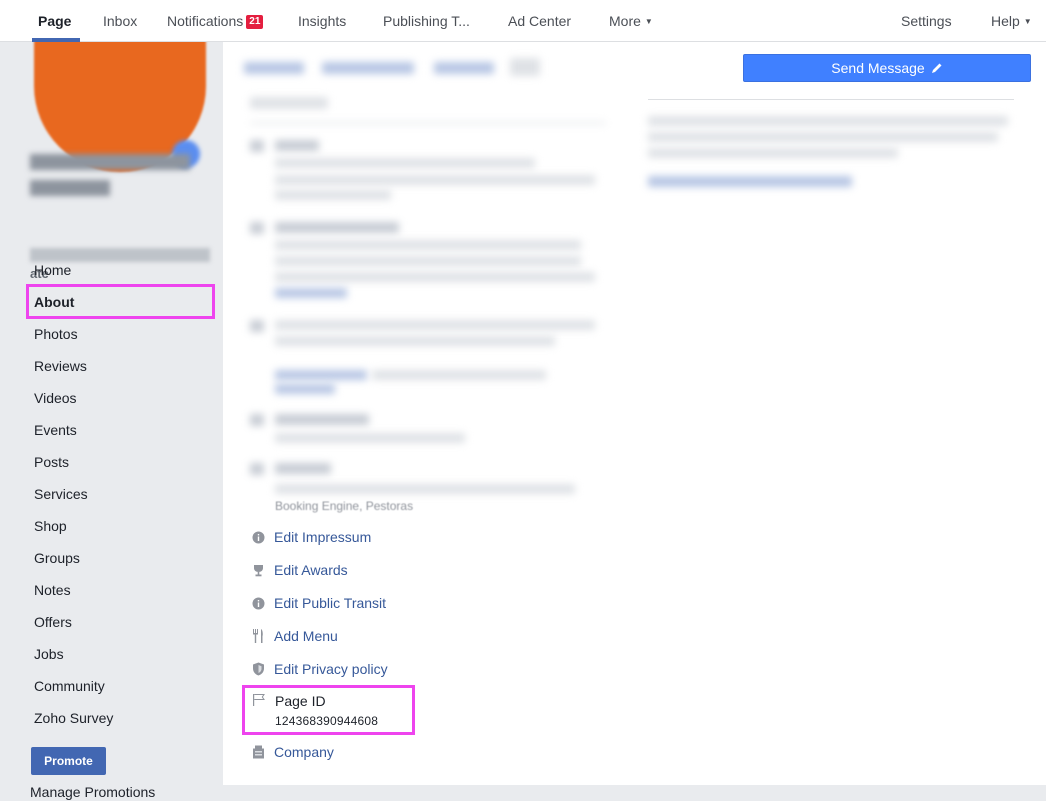  Describe the element at coordinates (55, 430) in the screenshot. I see `sidebar-item-events: Events` at that location.